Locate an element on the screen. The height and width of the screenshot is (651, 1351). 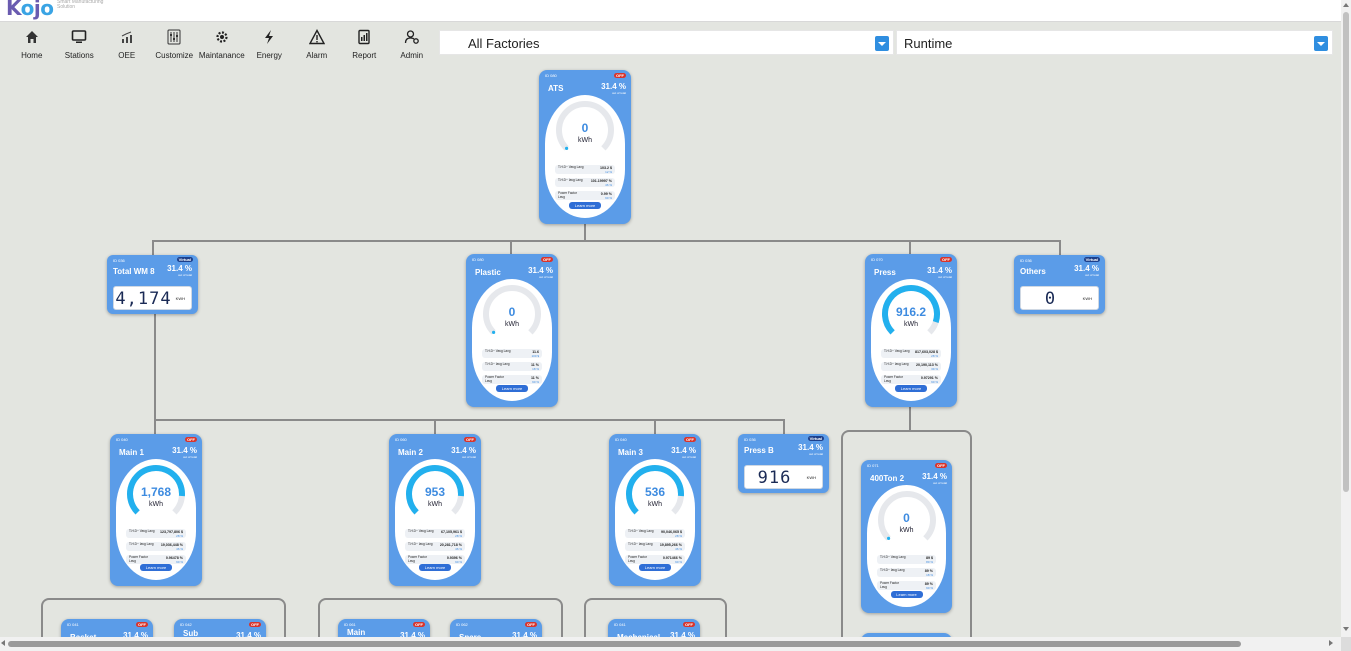
nav-alarm: Alarm is located at coordinates (317, 44).